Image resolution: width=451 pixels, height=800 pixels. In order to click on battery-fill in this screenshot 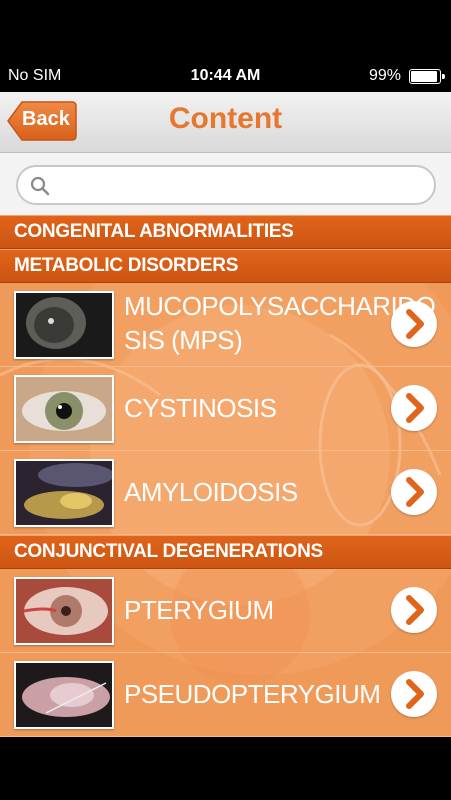, I will do `click(424, 76)`.